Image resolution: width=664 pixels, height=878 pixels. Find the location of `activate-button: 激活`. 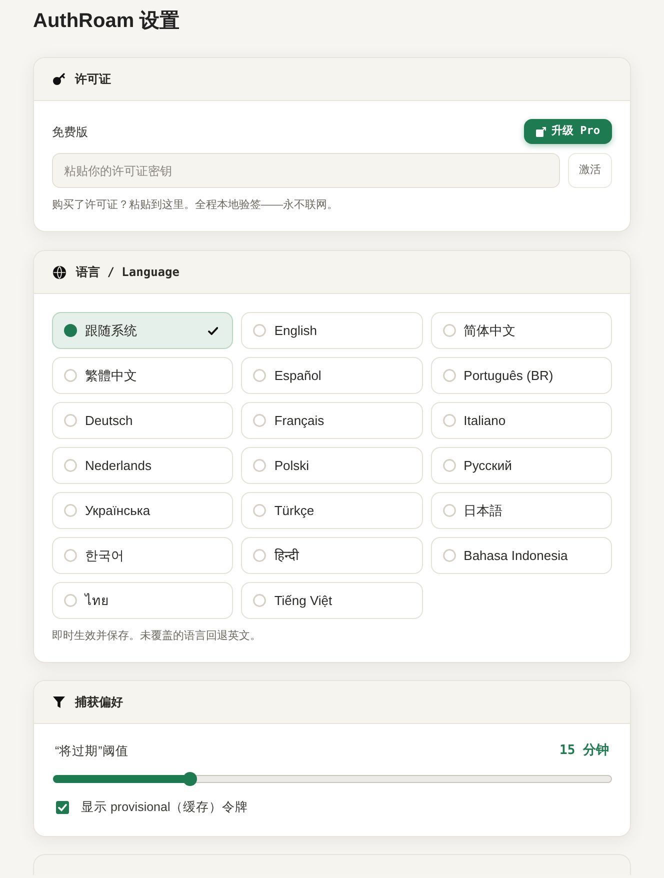

activate-button: 激活 is located at coordinates (590, 170).